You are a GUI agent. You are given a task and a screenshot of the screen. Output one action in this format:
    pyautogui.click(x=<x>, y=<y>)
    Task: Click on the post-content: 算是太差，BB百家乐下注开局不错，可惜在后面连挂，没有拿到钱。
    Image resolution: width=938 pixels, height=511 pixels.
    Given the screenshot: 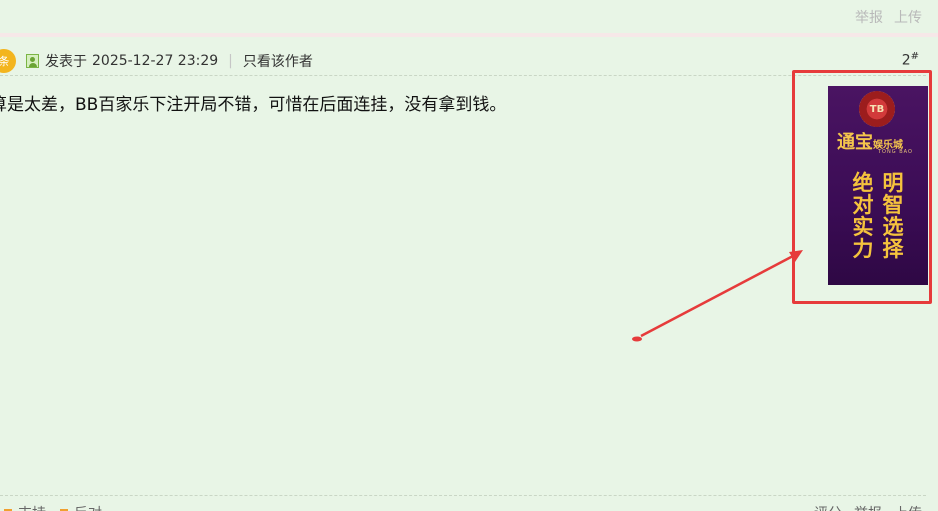 What is the action you would take?
    pyautogui.click(x=253, y=105)
    